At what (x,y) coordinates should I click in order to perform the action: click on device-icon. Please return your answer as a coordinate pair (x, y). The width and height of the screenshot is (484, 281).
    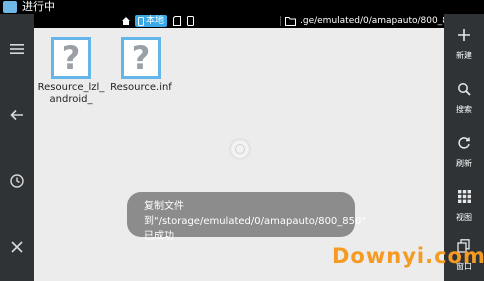
    Looking at the image, I should click on (190, 21).